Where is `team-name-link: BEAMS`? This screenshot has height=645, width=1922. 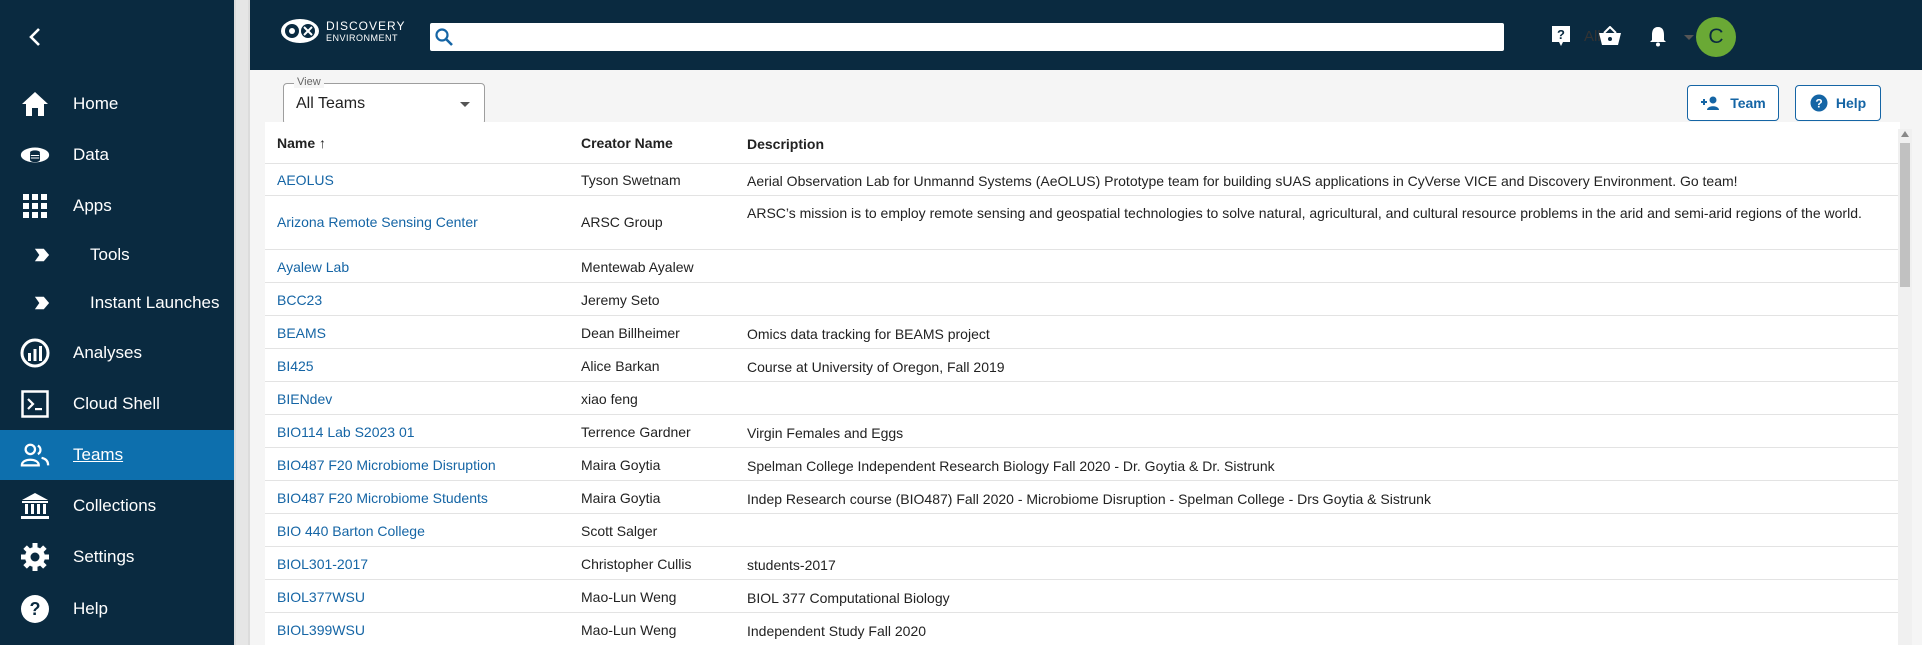
team-name-link: BEAMS is located at coordinates (301, 333).